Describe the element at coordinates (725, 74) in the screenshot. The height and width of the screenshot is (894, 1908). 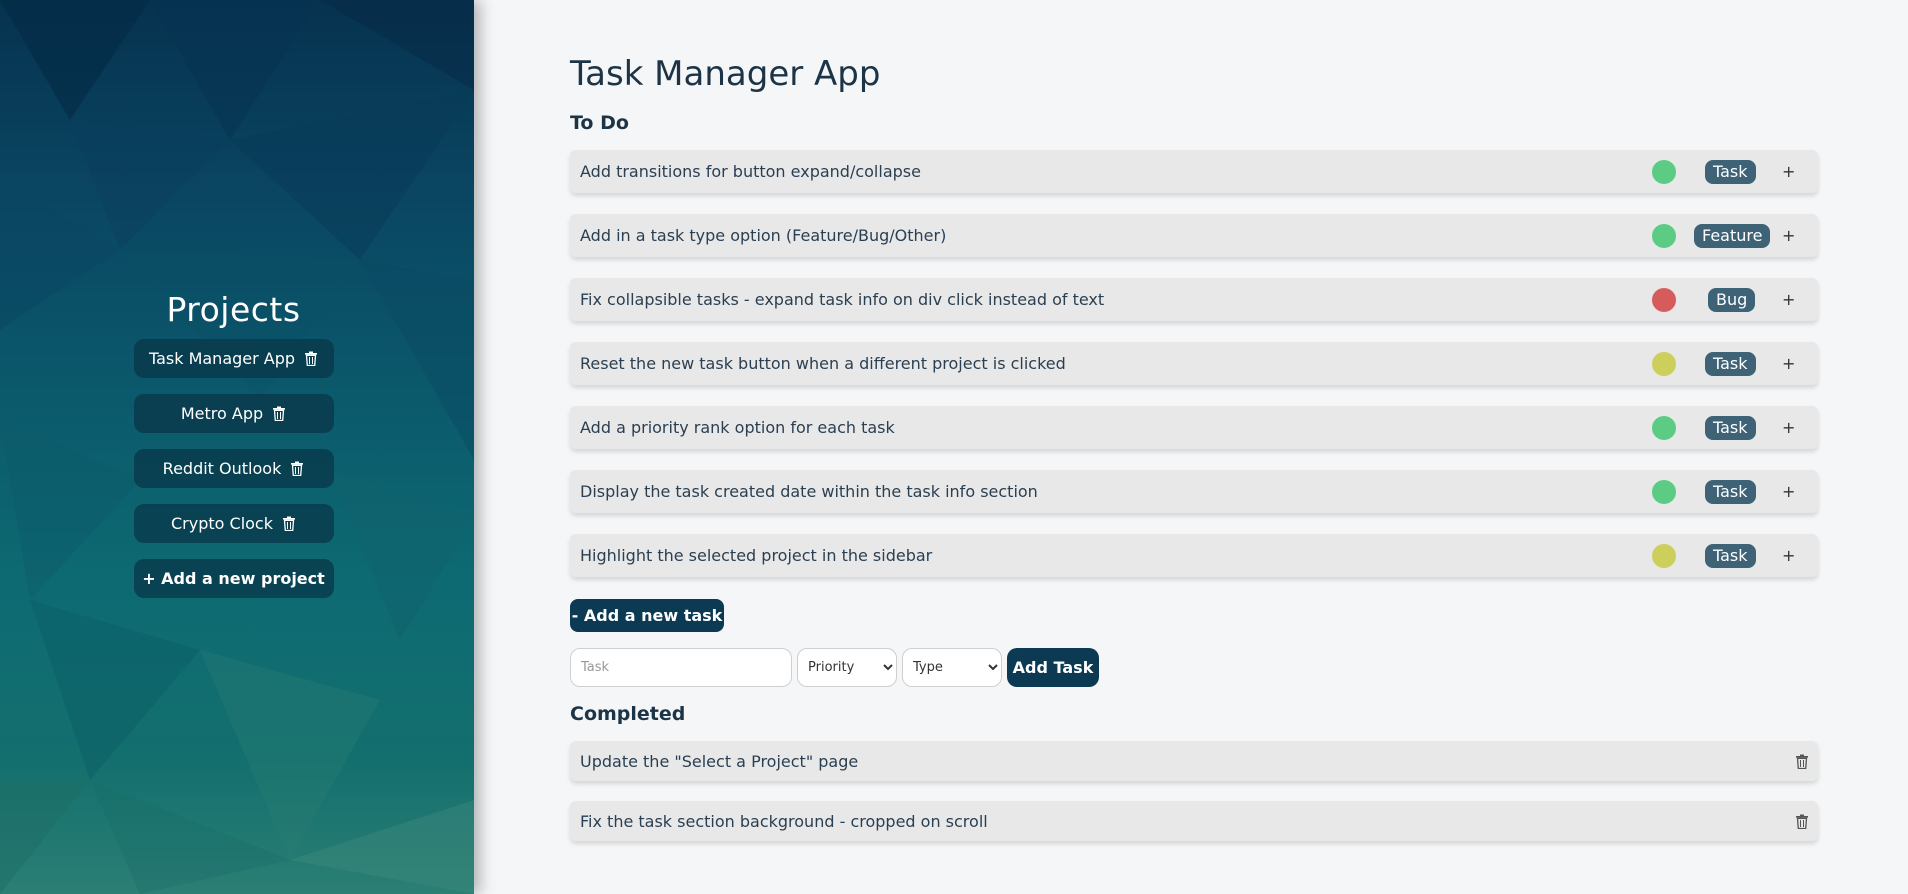
I see `page-title: Task Manager App` at that location.